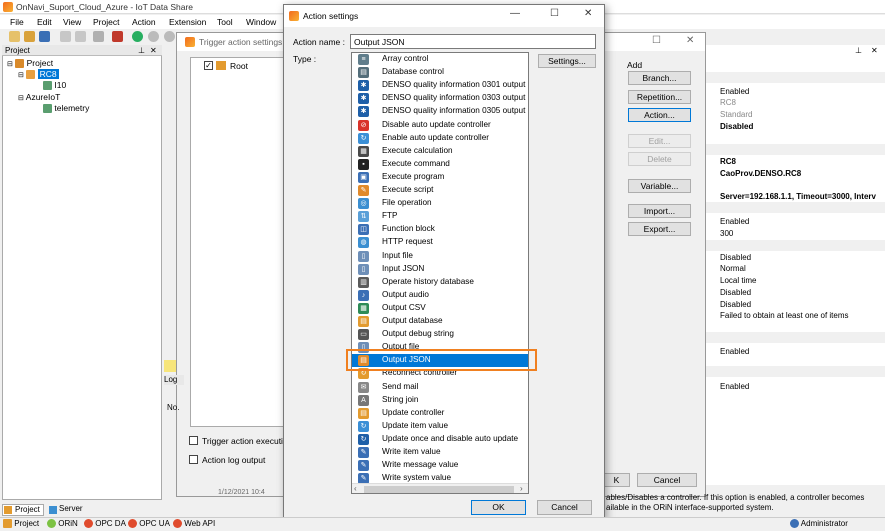  Describe the element at coordinates (784, 315) in the screenshot. I see `property-value: Failed to obtain at least one of items` at that location.